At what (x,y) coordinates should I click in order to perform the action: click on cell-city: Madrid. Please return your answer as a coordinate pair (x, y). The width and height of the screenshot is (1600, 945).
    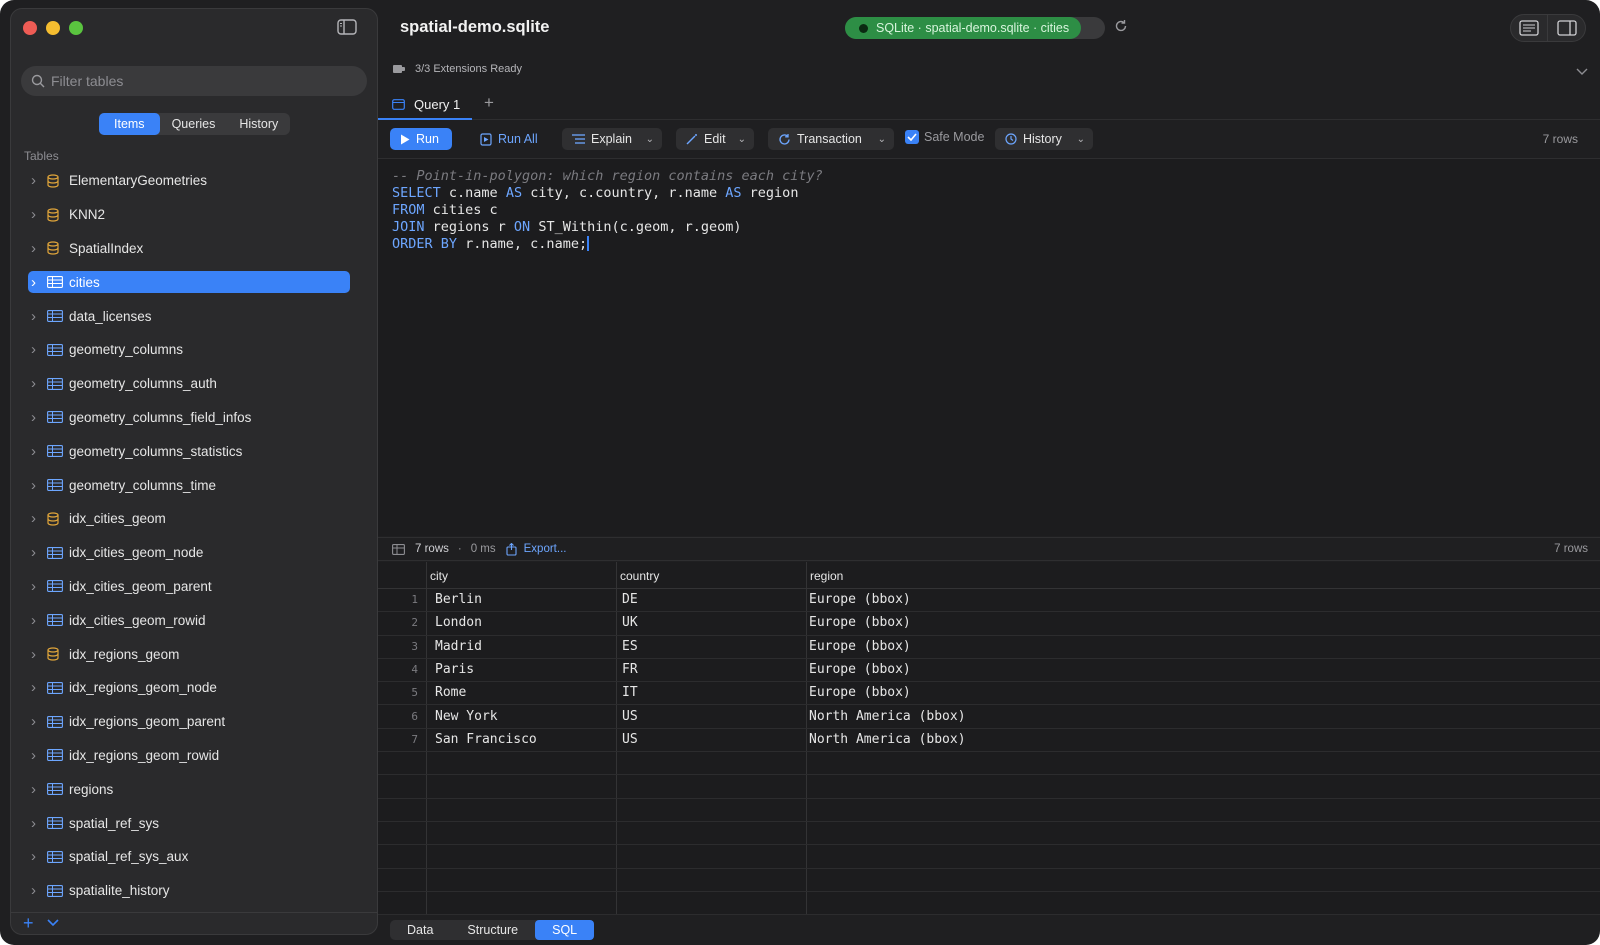
    Looking at the image, I should click on (458, 647).